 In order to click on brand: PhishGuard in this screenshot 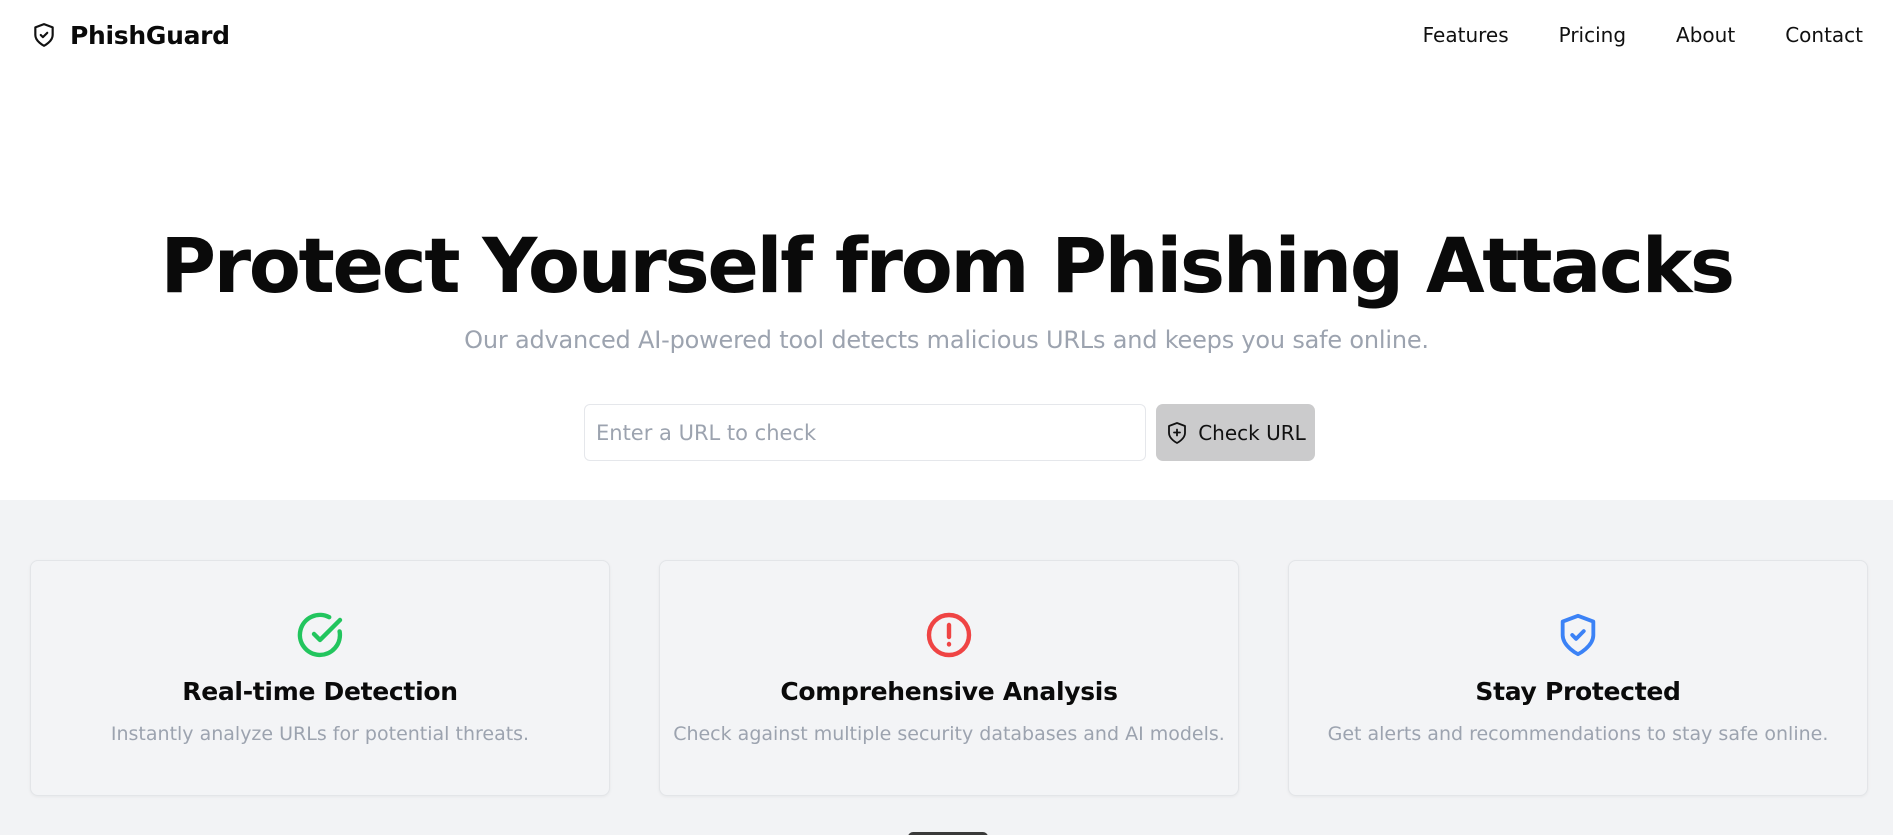, I will do `click(130, 35)`.